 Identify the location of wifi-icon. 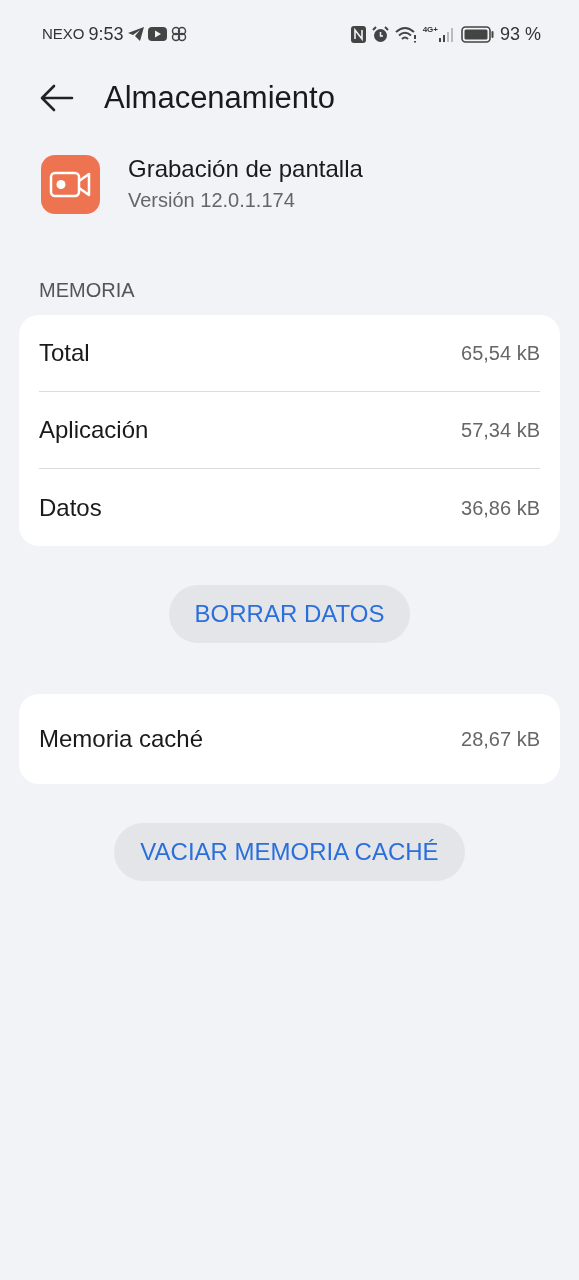
(405, 34).